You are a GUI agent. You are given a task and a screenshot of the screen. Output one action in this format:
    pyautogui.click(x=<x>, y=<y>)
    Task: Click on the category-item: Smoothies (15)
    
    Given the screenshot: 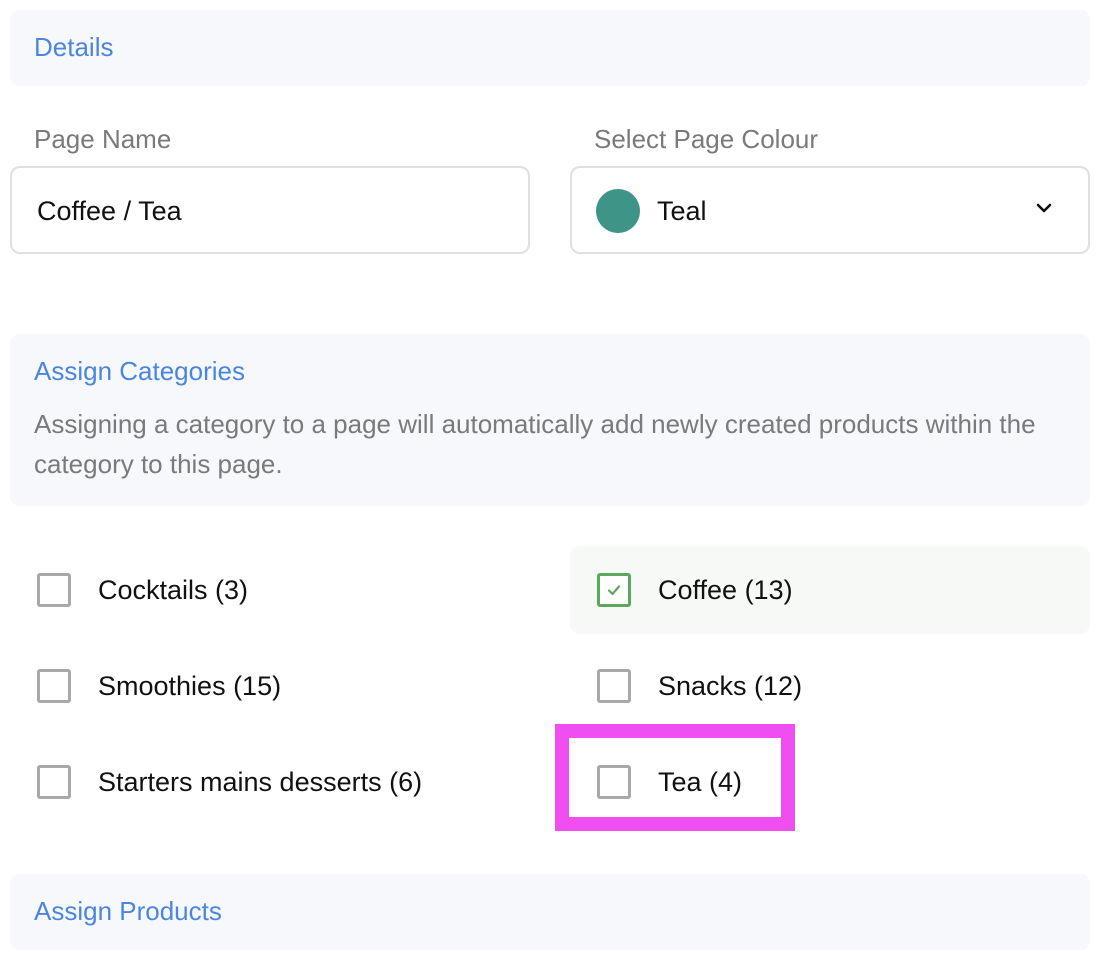 What is the action you would take?
    pyautogui.click(x=270, y=686)
    